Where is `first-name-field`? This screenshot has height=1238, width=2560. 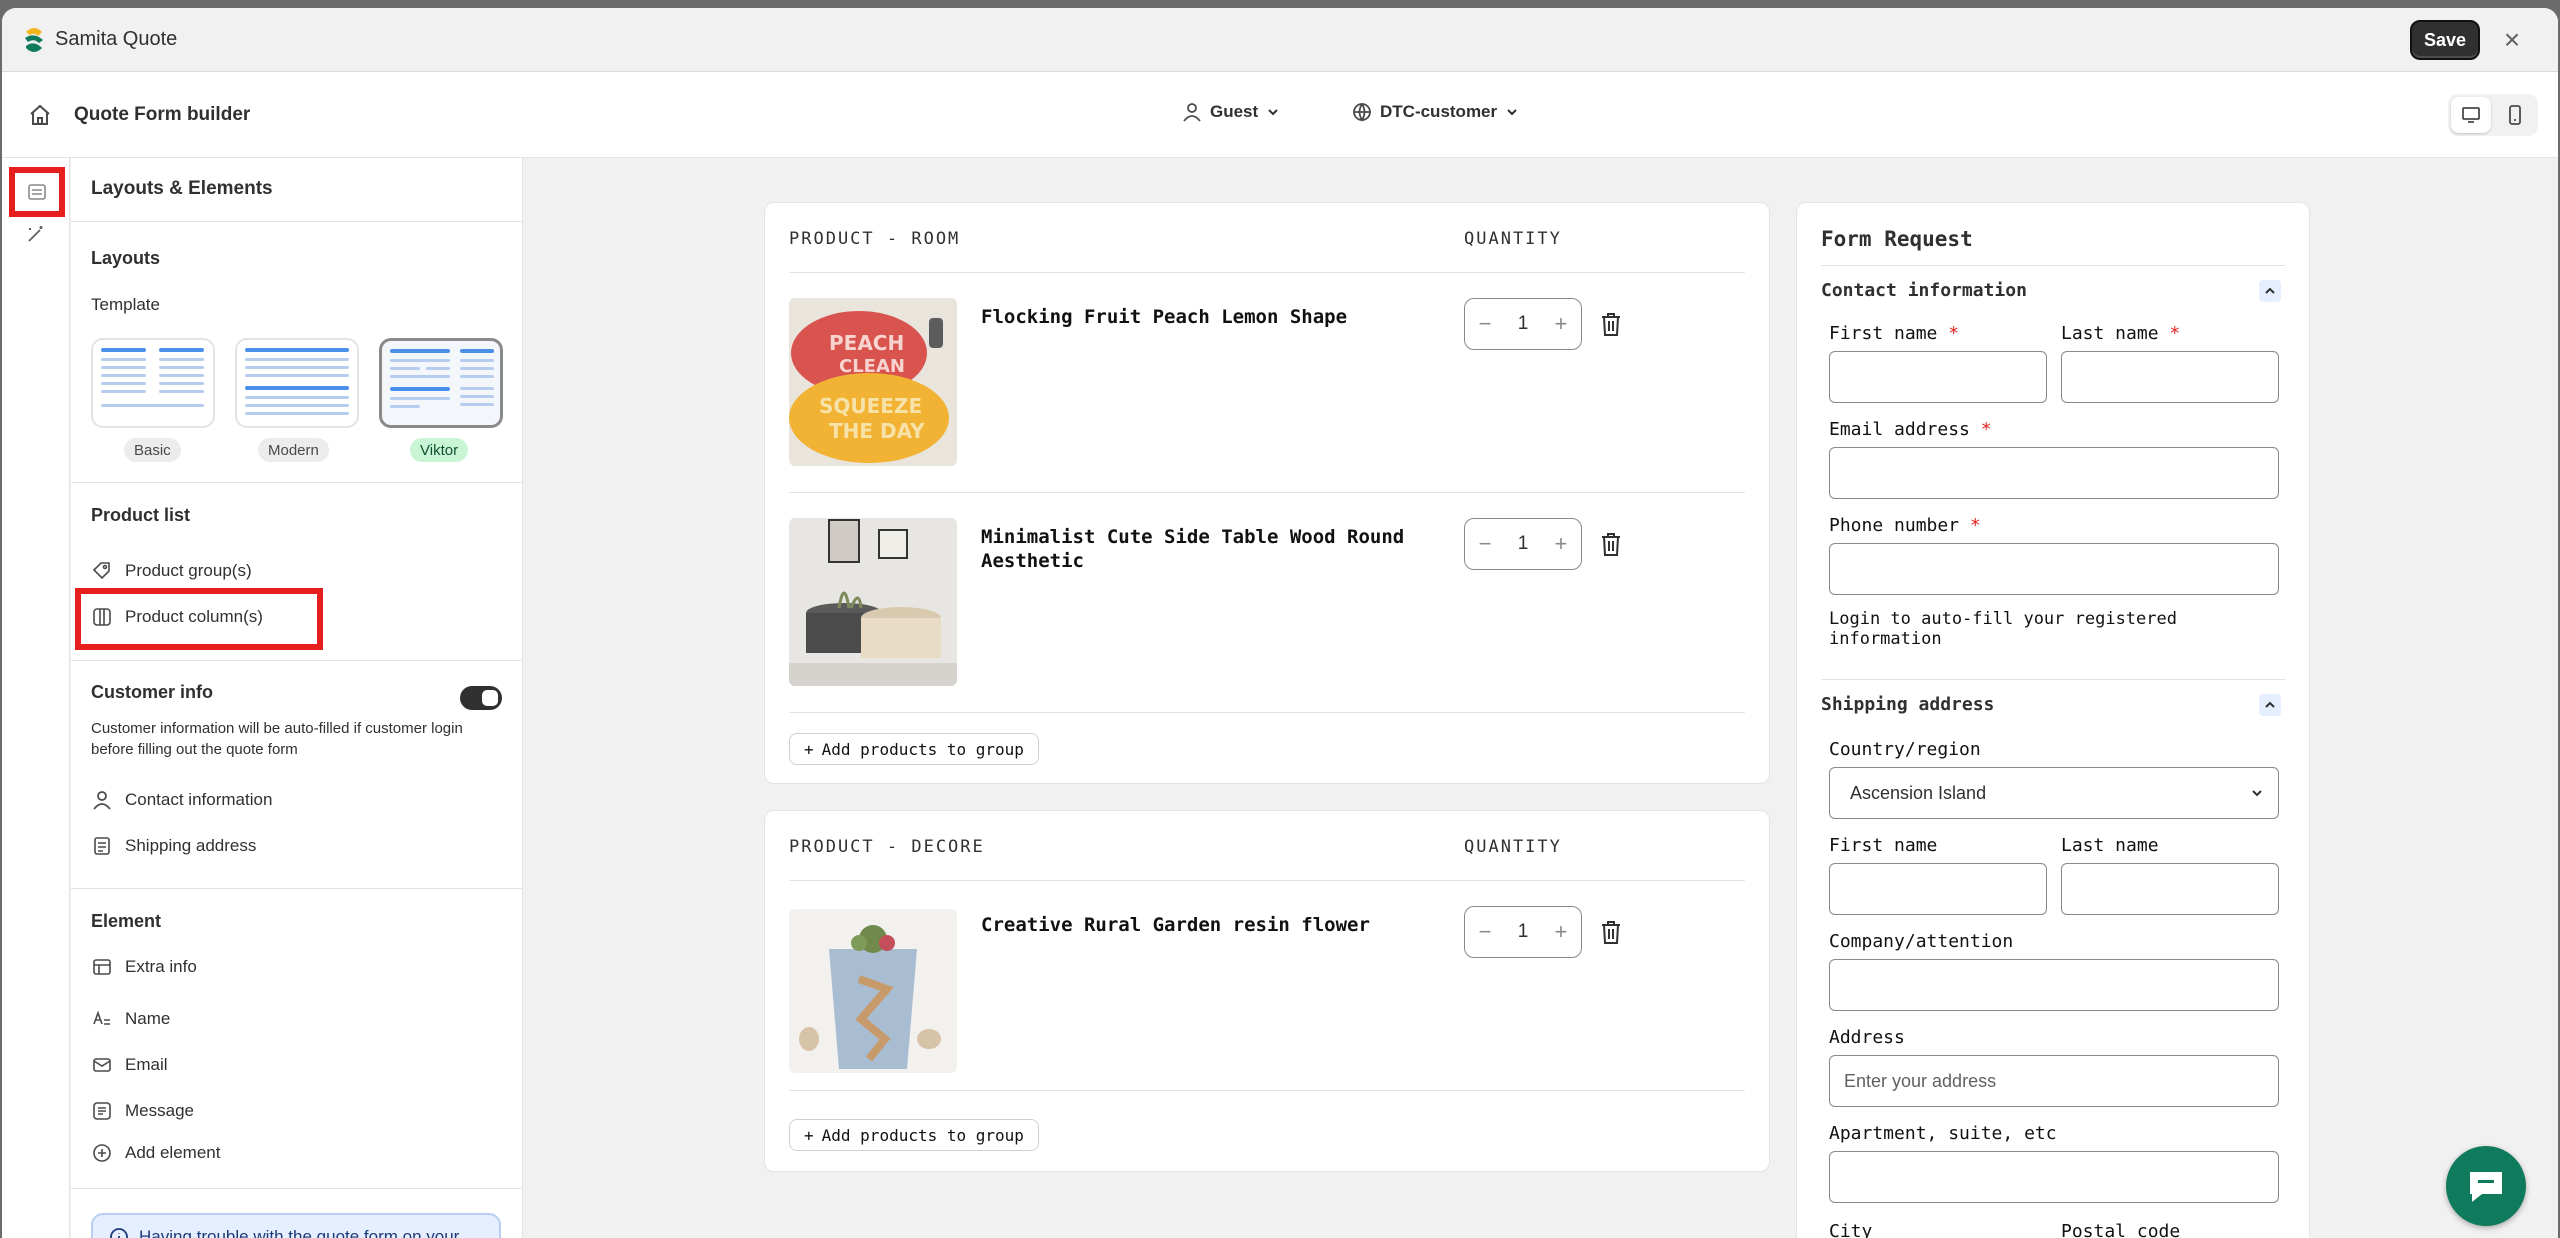
first-name-field is located at coordinates (1938, 377).